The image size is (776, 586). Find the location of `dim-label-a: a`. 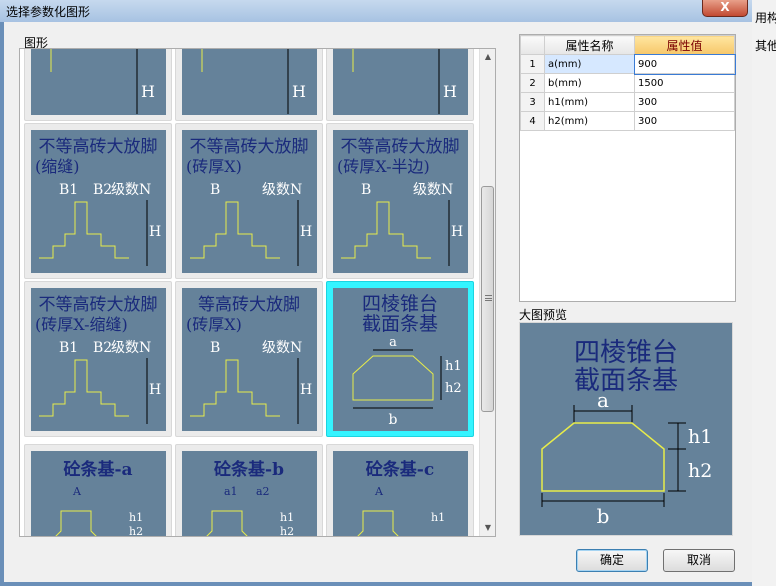

dim-label-a: a is located at coordinates (393, 342).